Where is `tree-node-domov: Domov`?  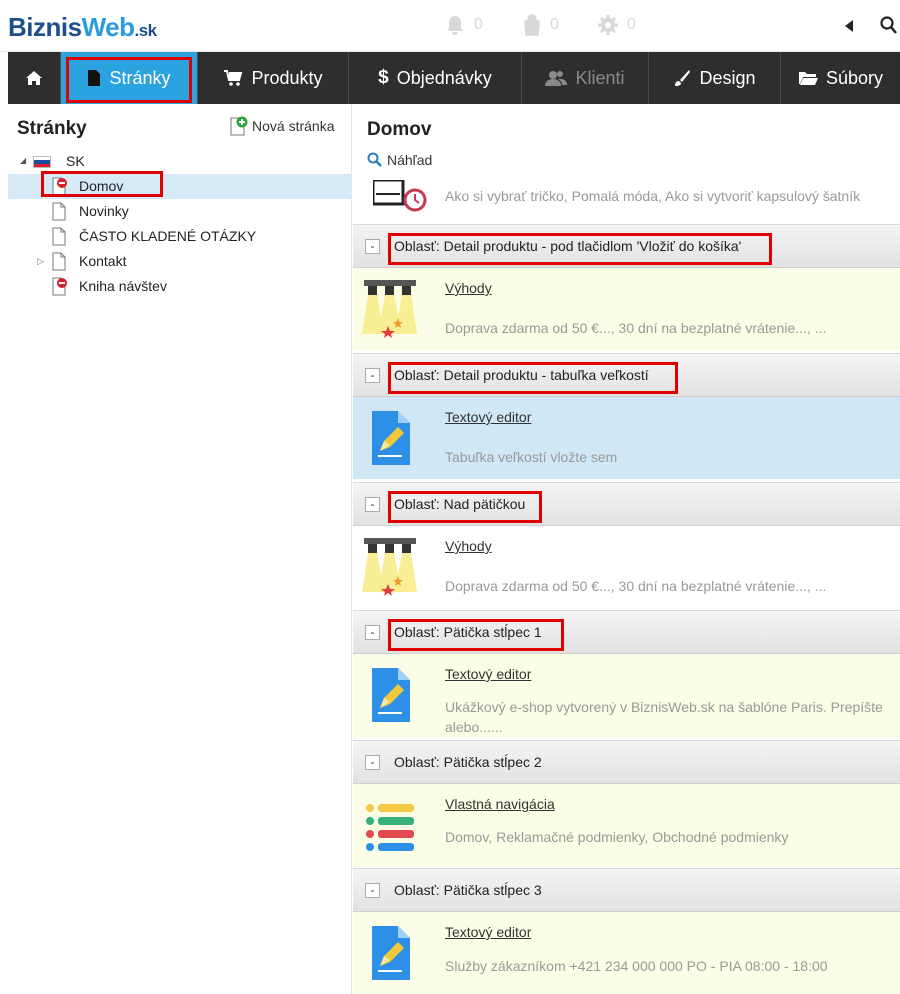 tree-node-domov: Domov is located at coordinates (180, 185).